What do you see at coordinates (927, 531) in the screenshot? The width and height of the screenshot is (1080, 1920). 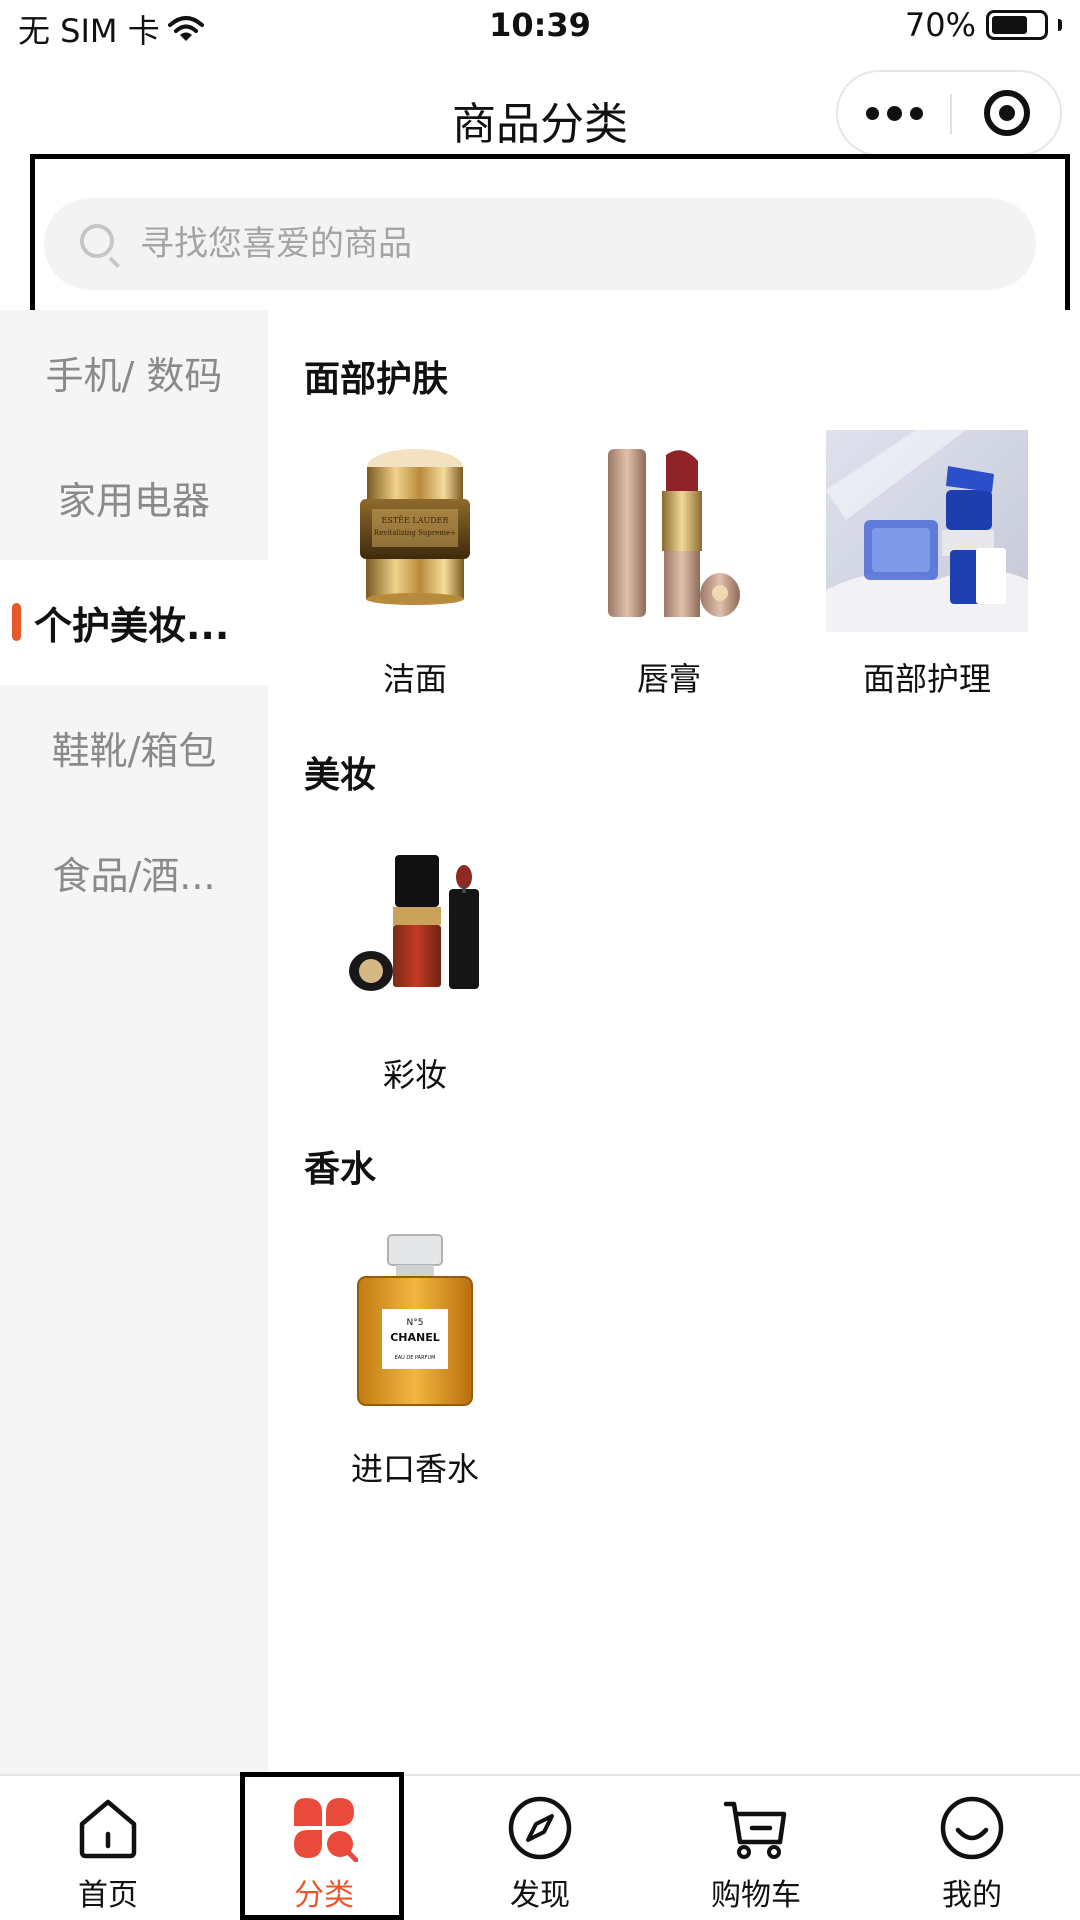 I see `blue-skincare-set-image` at bounding box center [927, 531].